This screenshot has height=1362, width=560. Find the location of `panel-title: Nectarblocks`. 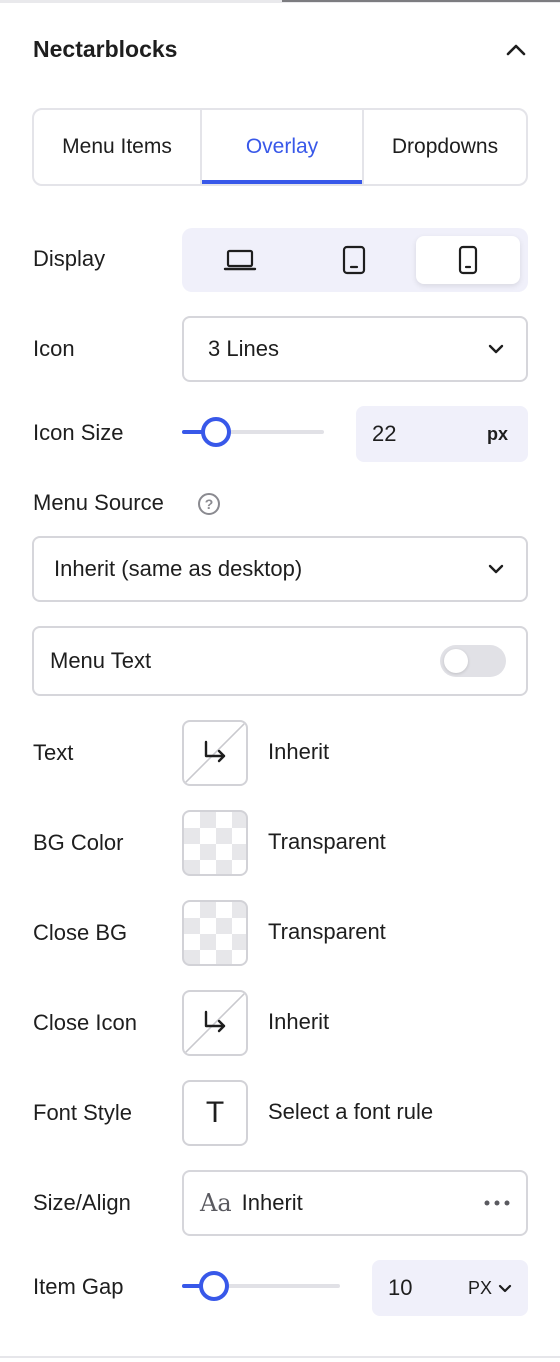

panel-title: Nectarblocks is located at coordinates (105, 49).